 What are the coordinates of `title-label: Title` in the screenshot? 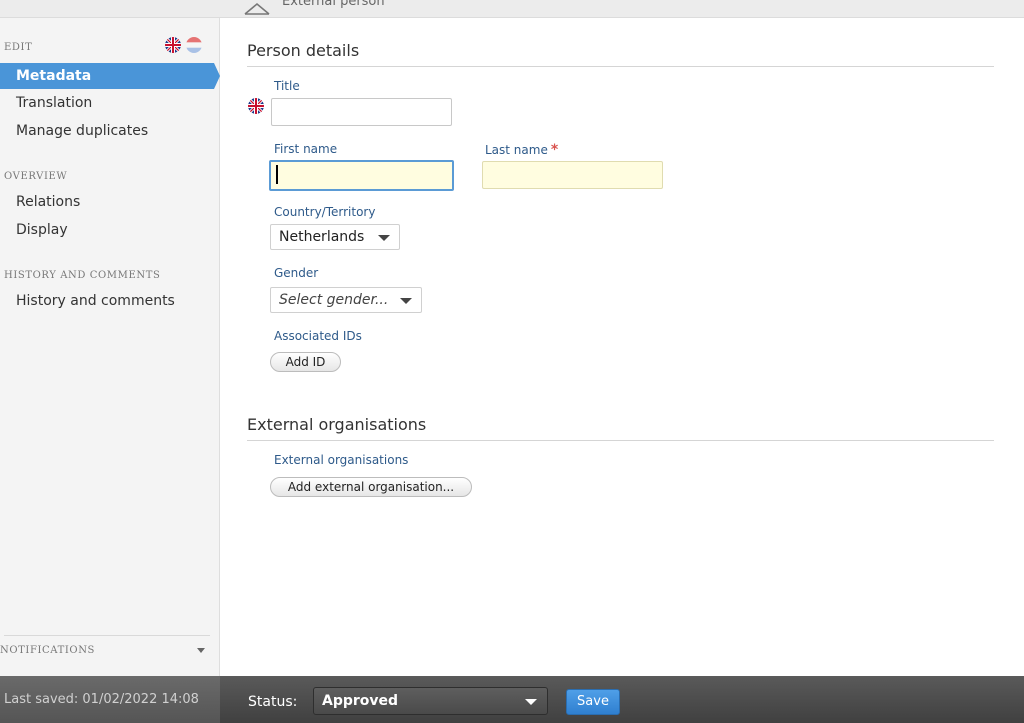 It's located at (287, 86).